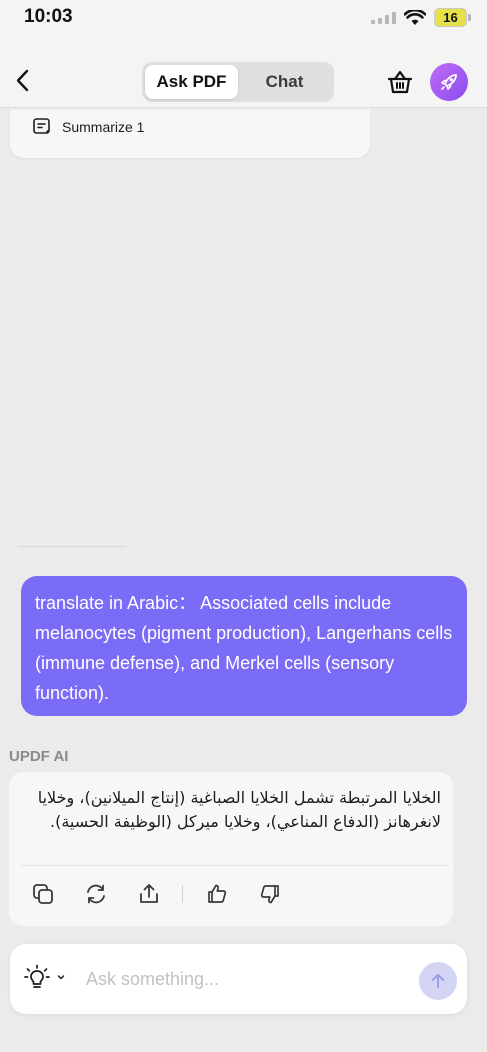 Image resolution: width=487 pixels, height=1052 pixels. I want to click on status-indicators: 16, so click(421, 17).